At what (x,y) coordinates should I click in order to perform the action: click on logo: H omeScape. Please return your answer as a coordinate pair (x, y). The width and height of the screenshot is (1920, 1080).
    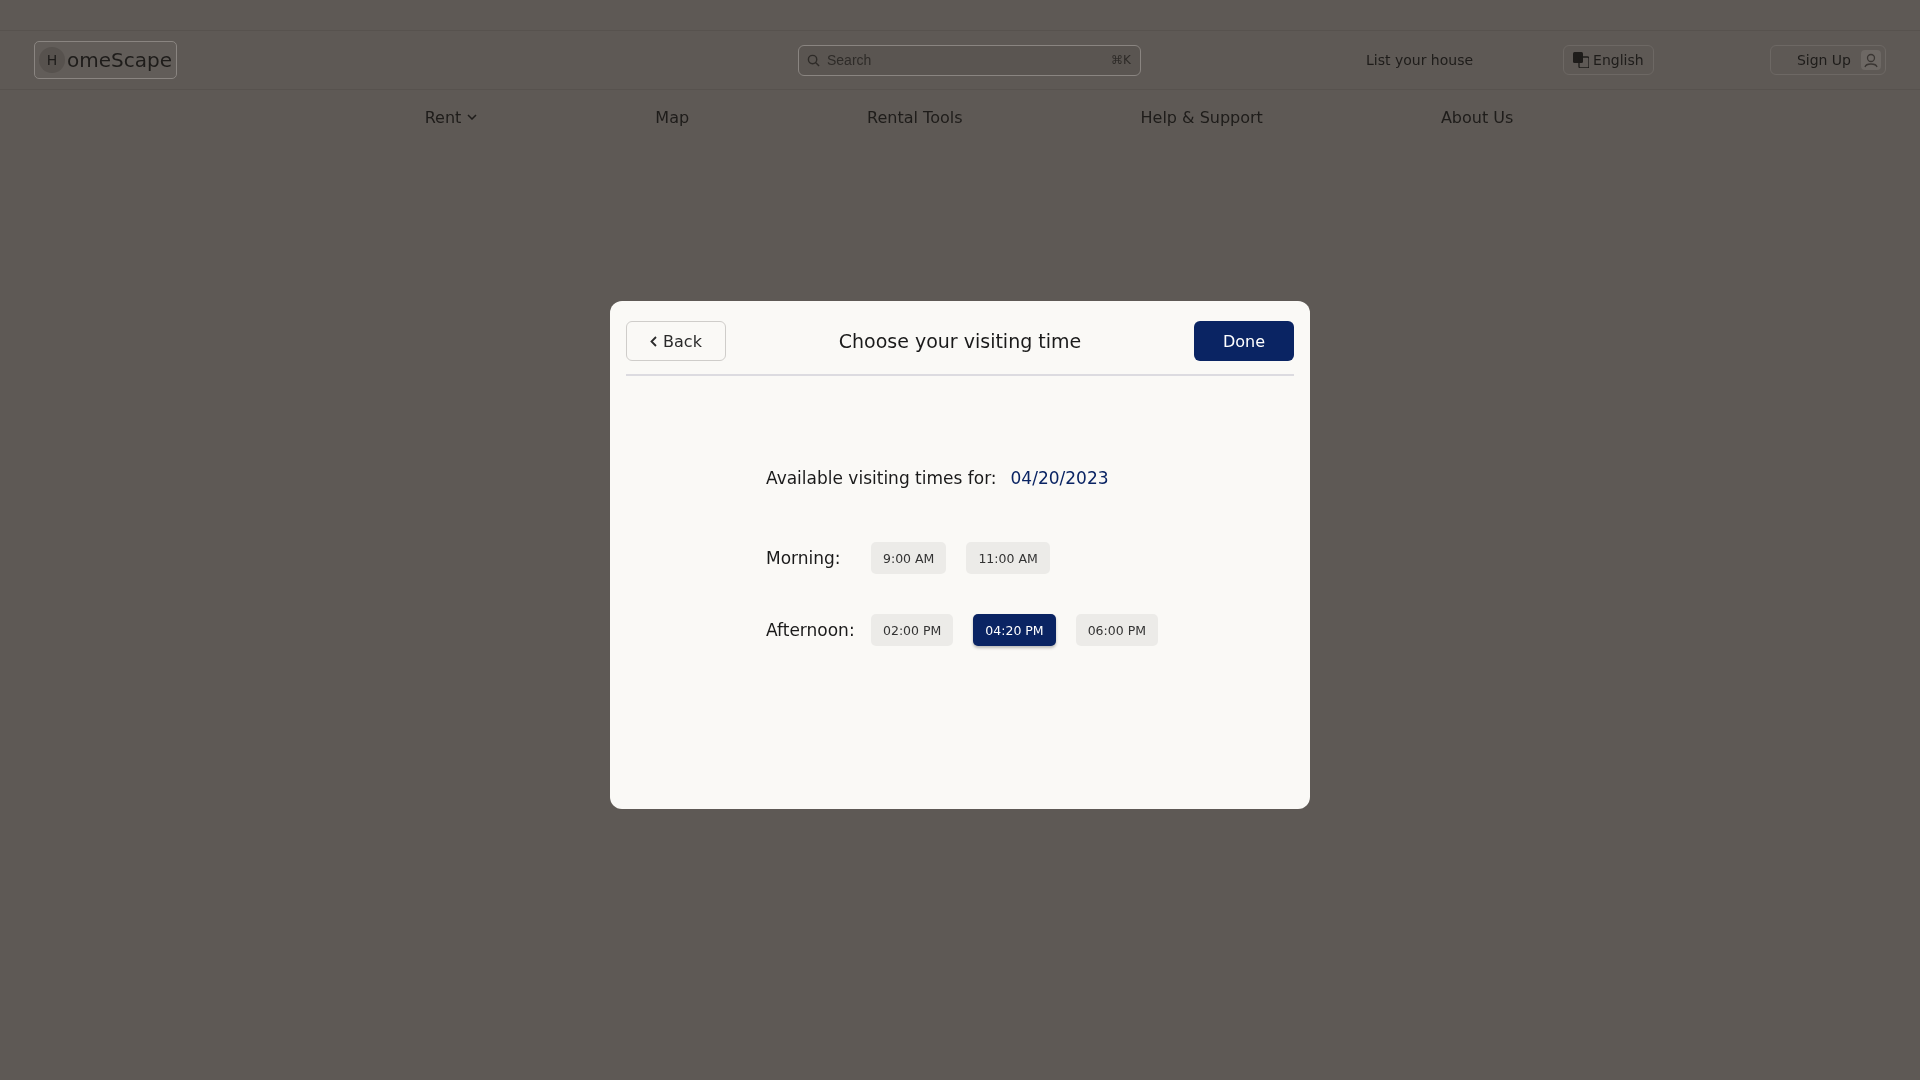
    Looking at the image, I should click on (105, 60).